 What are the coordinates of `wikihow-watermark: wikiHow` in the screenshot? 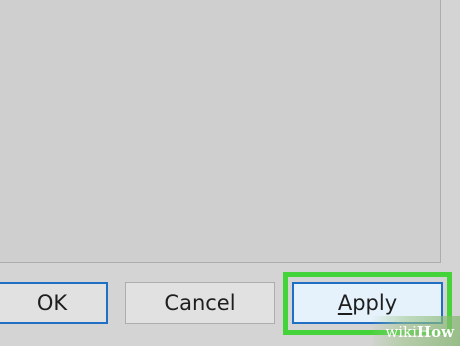 It's located at (416, 331).